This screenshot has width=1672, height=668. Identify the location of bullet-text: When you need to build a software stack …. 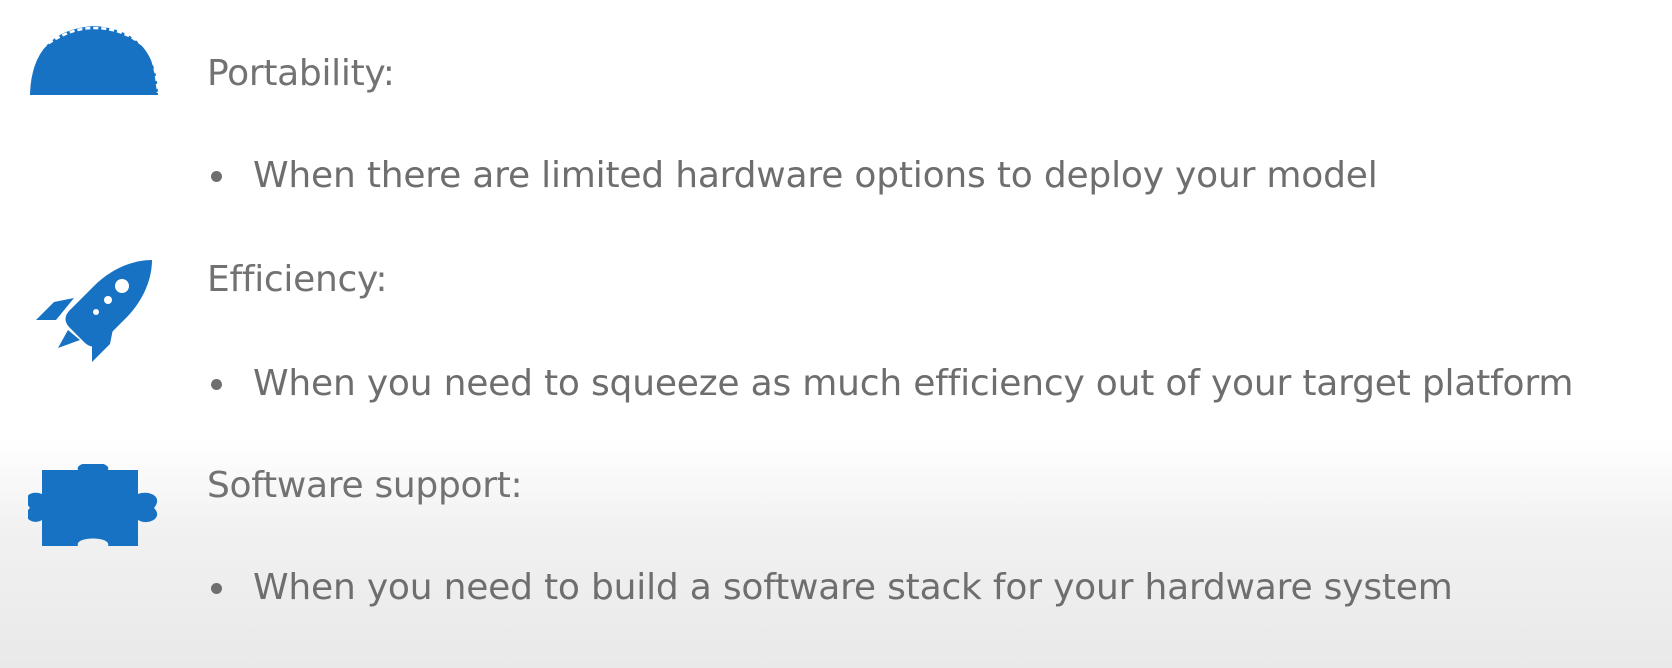
(853, 587).